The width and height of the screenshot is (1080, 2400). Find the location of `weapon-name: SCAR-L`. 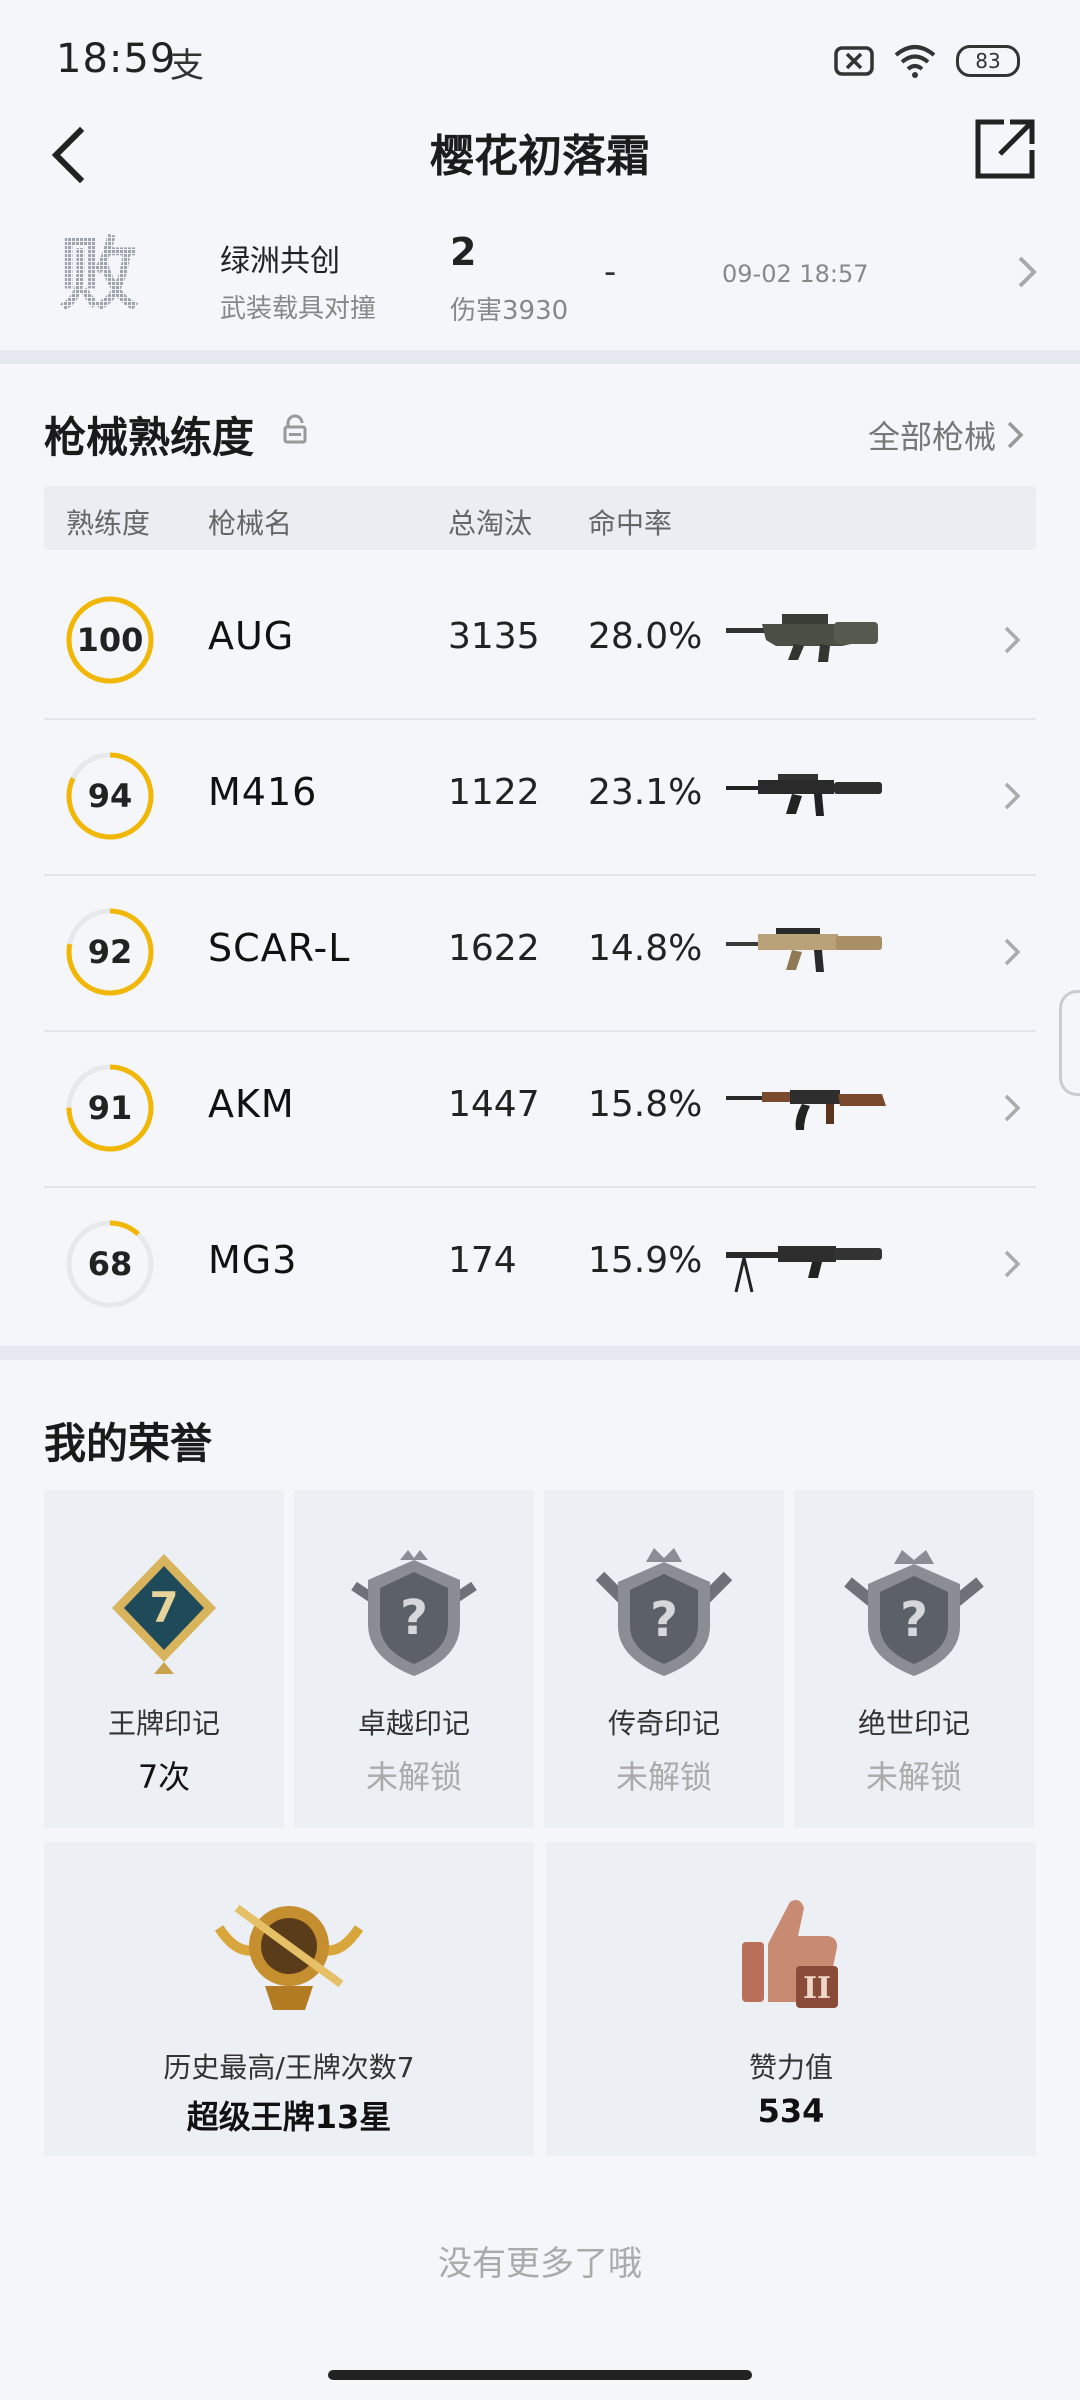

weapon-name: SCAR-L is located at coordinates (279, 948).